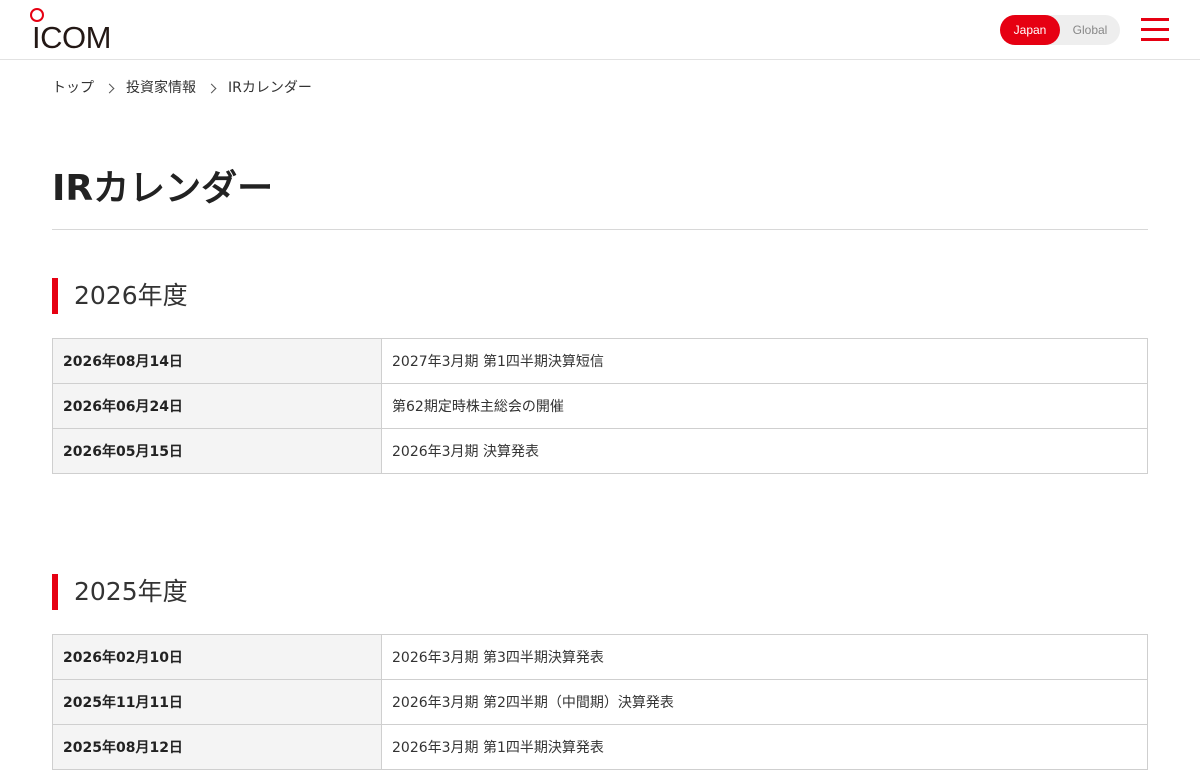  I want to click on event-date: 2026年08月14日, so click(217, 361).